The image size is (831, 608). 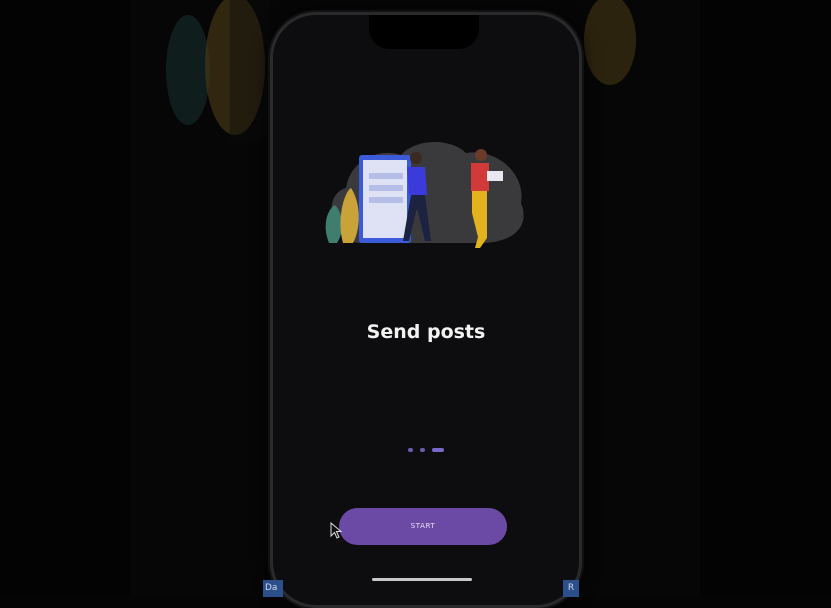 I want to click on page-indicator, so click(x=426, y=448).